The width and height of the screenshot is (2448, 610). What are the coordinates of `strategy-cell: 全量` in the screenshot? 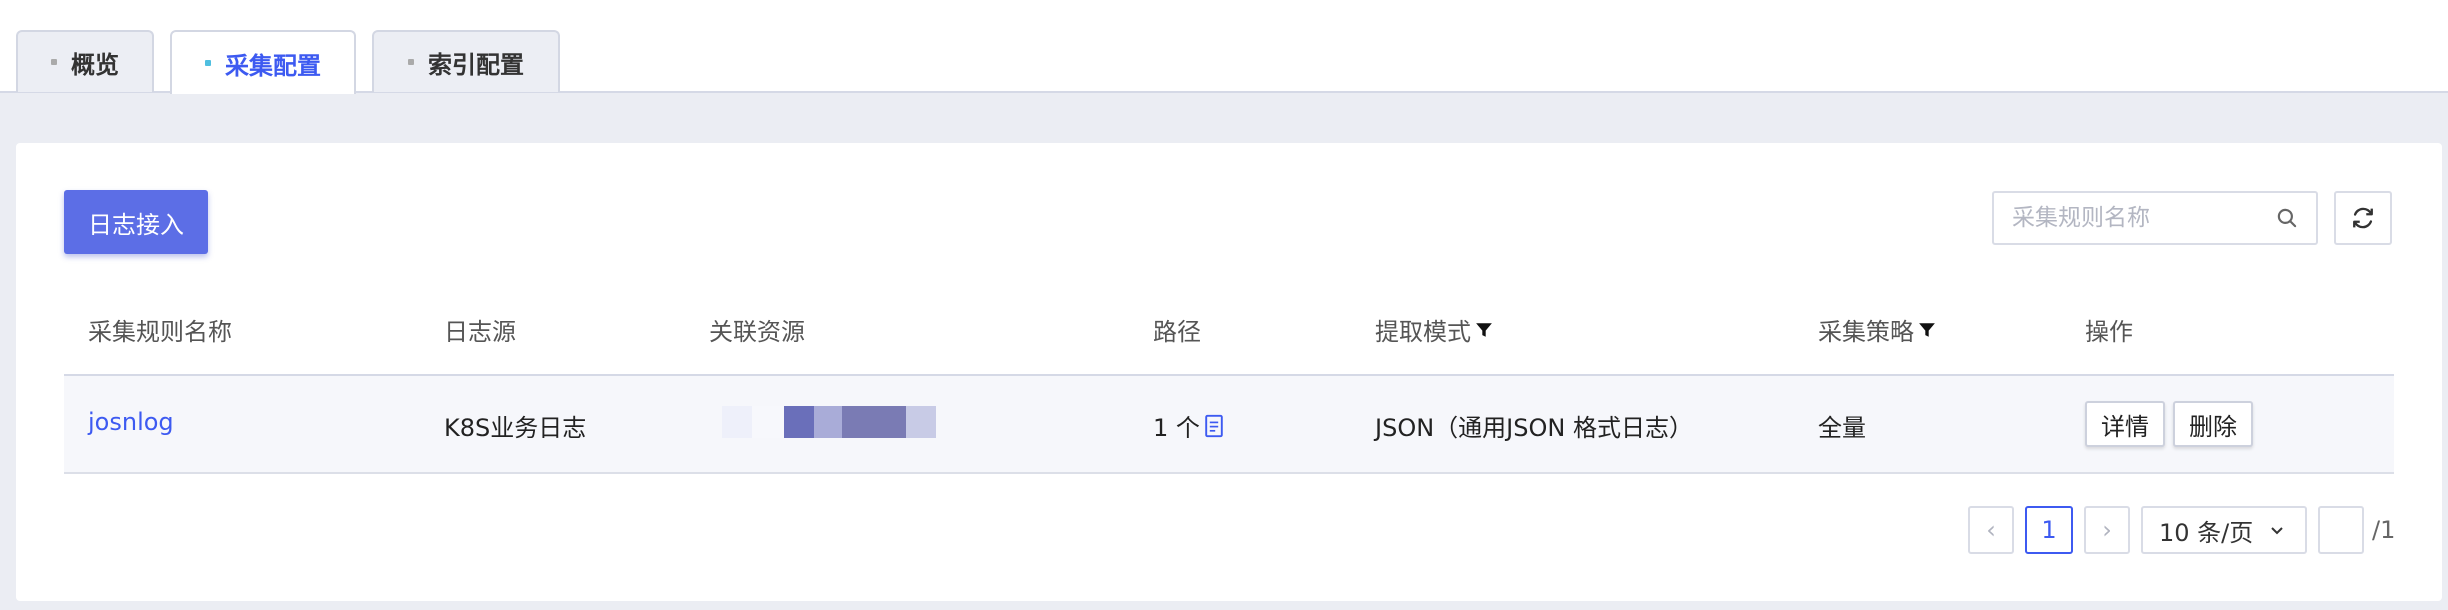 It's located at (1842, 428).